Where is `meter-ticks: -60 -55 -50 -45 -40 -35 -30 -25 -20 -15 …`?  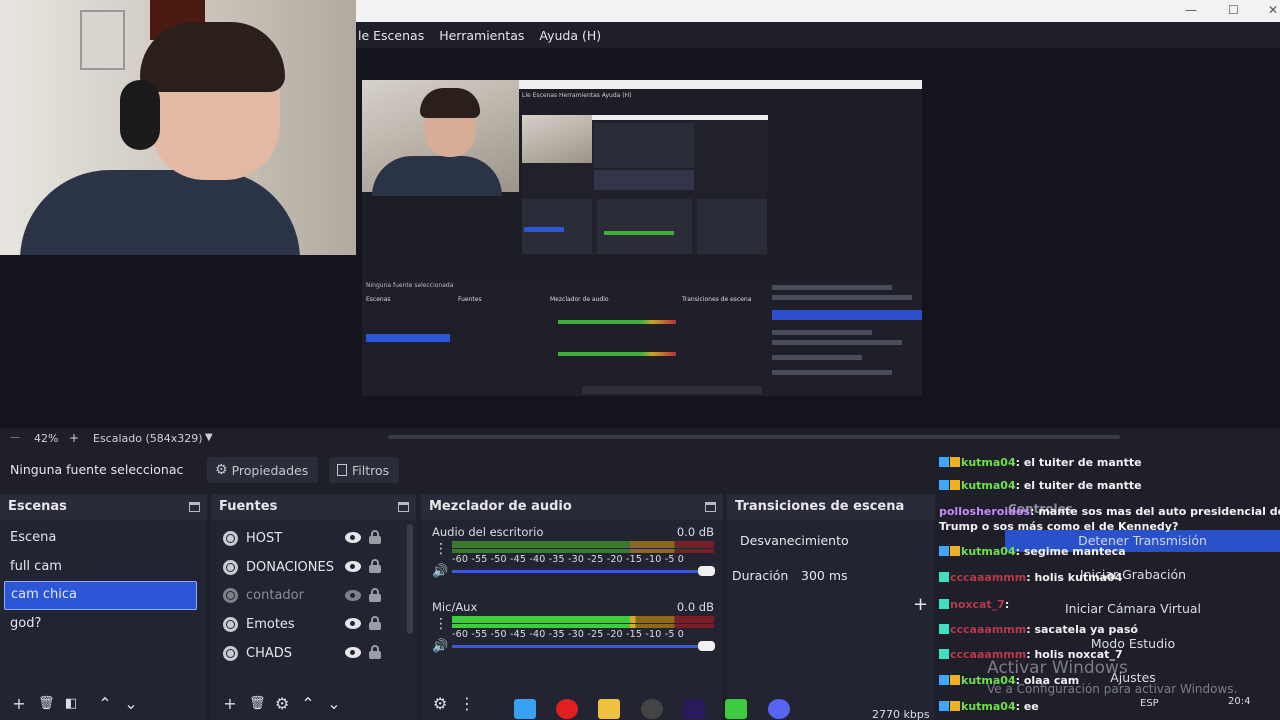
meter-ticks: -60 -55 -50 -45 -40 -35 -30 -25 -20 -15 … is located at coordinates (568, 559).